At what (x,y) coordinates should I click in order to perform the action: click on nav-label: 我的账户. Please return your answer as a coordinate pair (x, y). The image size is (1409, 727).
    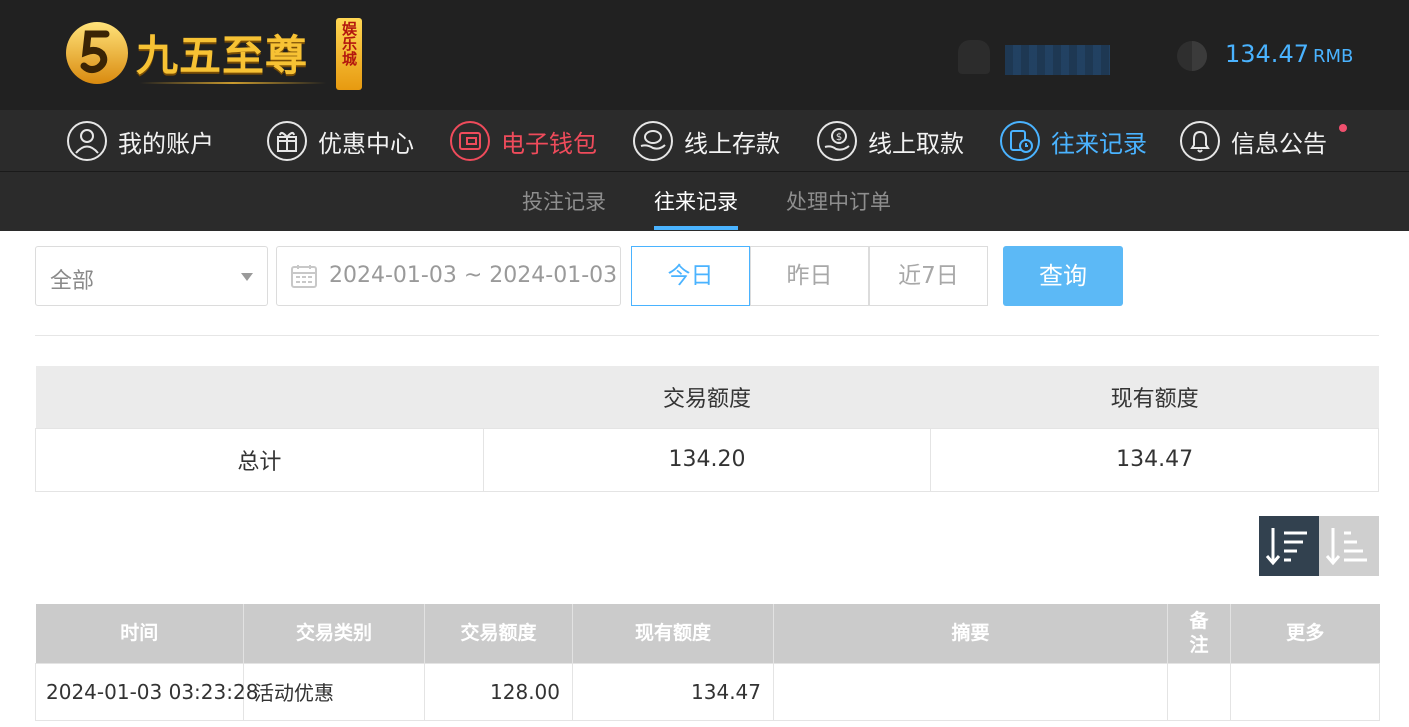
    Looking at the image, I should click on (166, 143).